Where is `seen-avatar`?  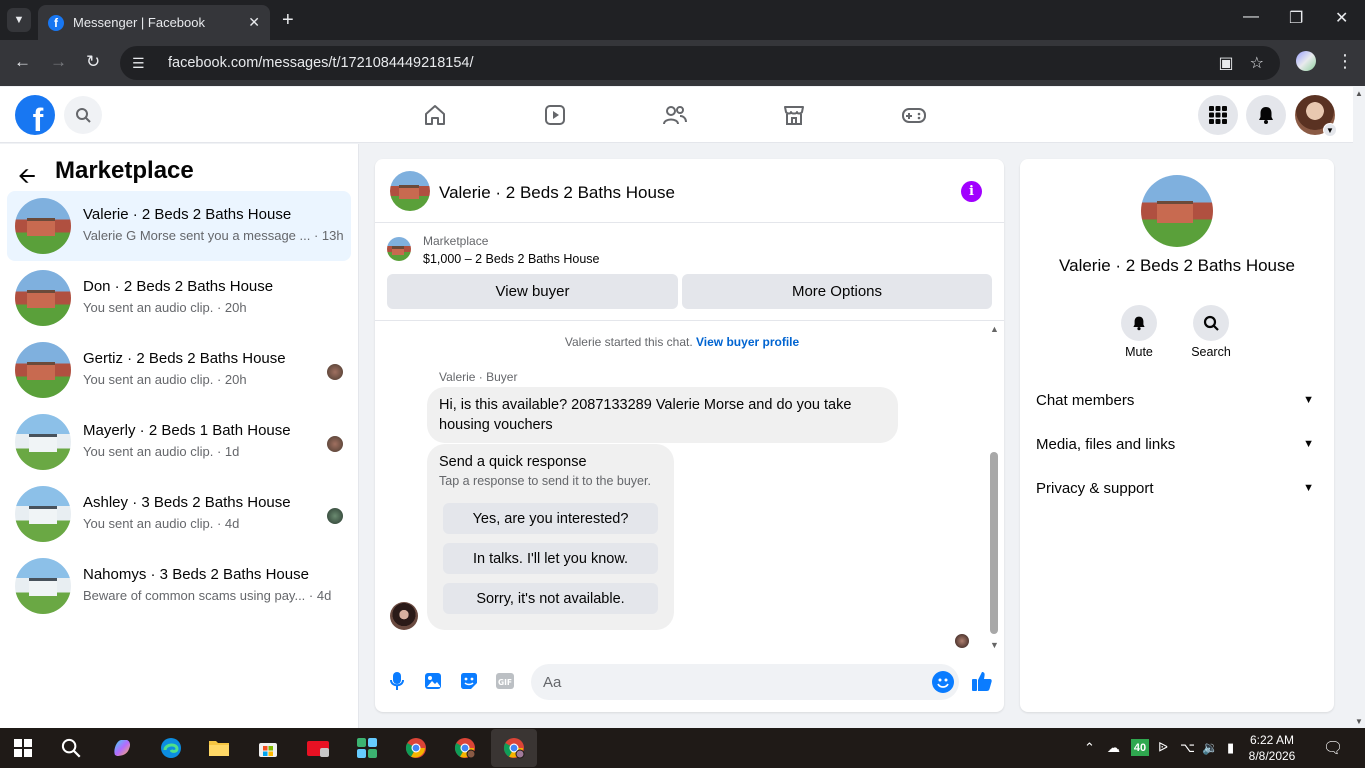 seen-avatar is located at coordinates (335, 516).